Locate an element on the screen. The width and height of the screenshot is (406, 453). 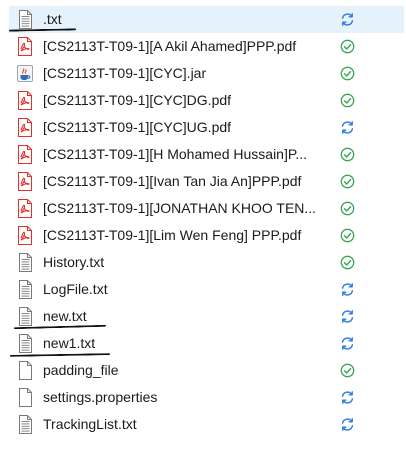
file-row: [CS2113T-T09-1][CYC].jar is located at coordinates (203, 73).